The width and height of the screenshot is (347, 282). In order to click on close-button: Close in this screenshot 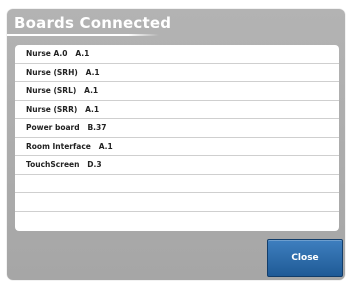, I will do `click(305, 258)`.